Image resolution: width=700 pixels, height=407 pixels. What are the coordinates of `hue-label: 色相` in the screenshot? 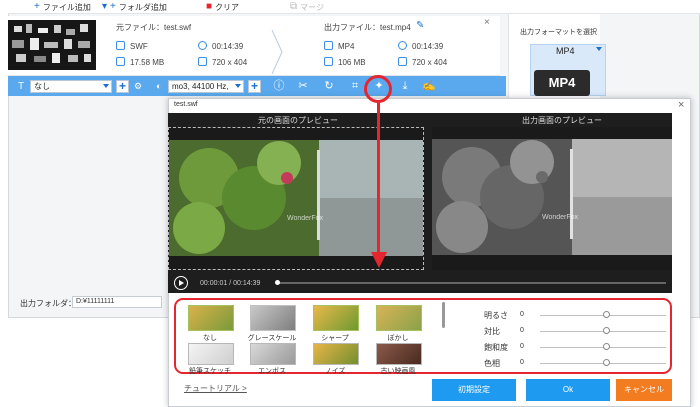 It's located at (492, 363).